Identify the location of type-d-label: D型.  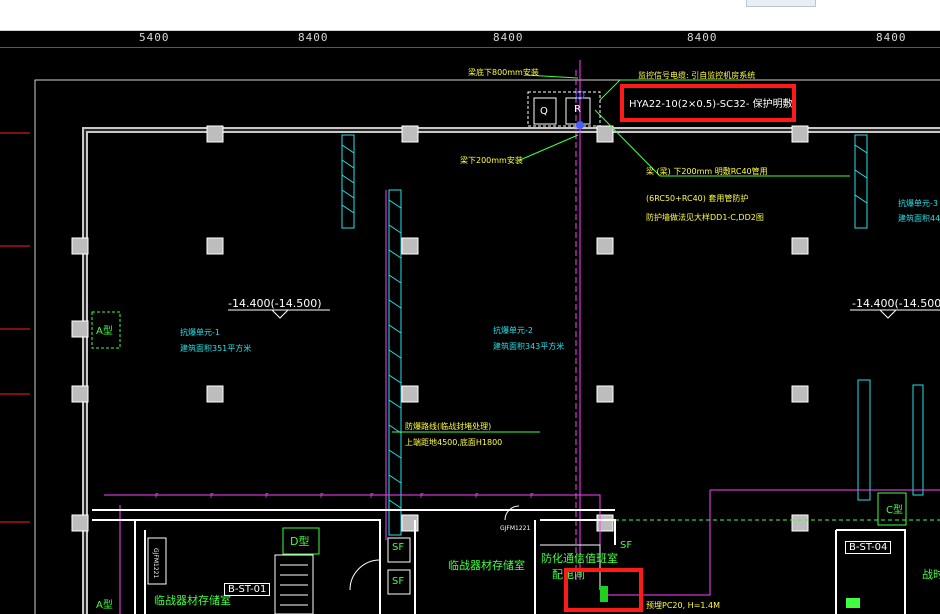
(300, 541).